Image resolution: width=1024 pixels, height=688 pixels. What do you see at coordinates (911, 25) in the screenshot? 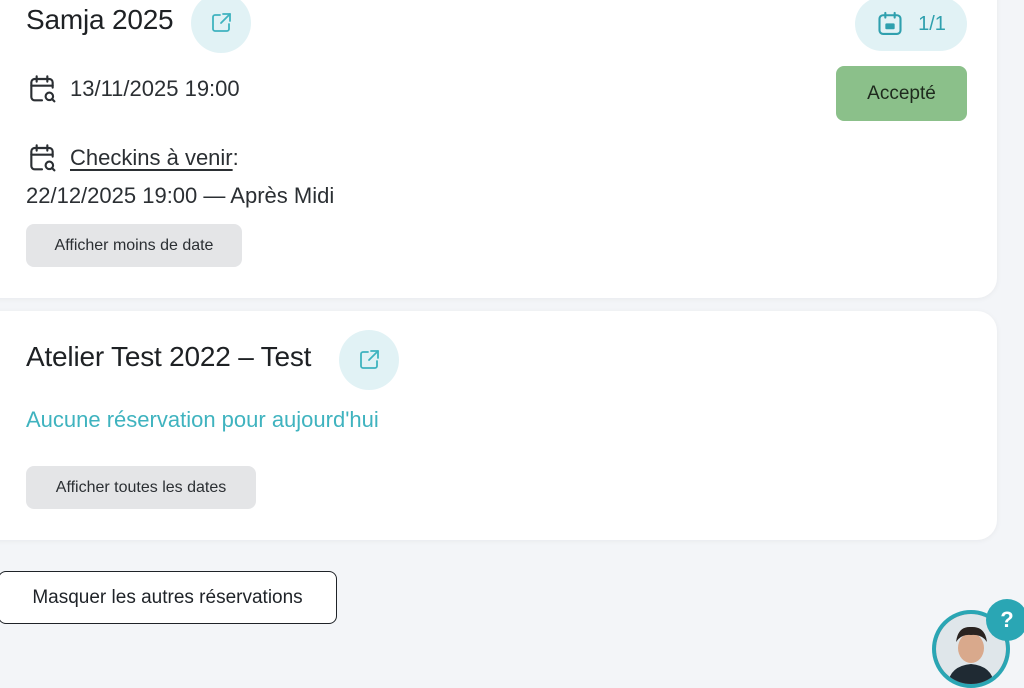
I see `checkin-count-badge: 1/1` at bounding box center [911, 25].